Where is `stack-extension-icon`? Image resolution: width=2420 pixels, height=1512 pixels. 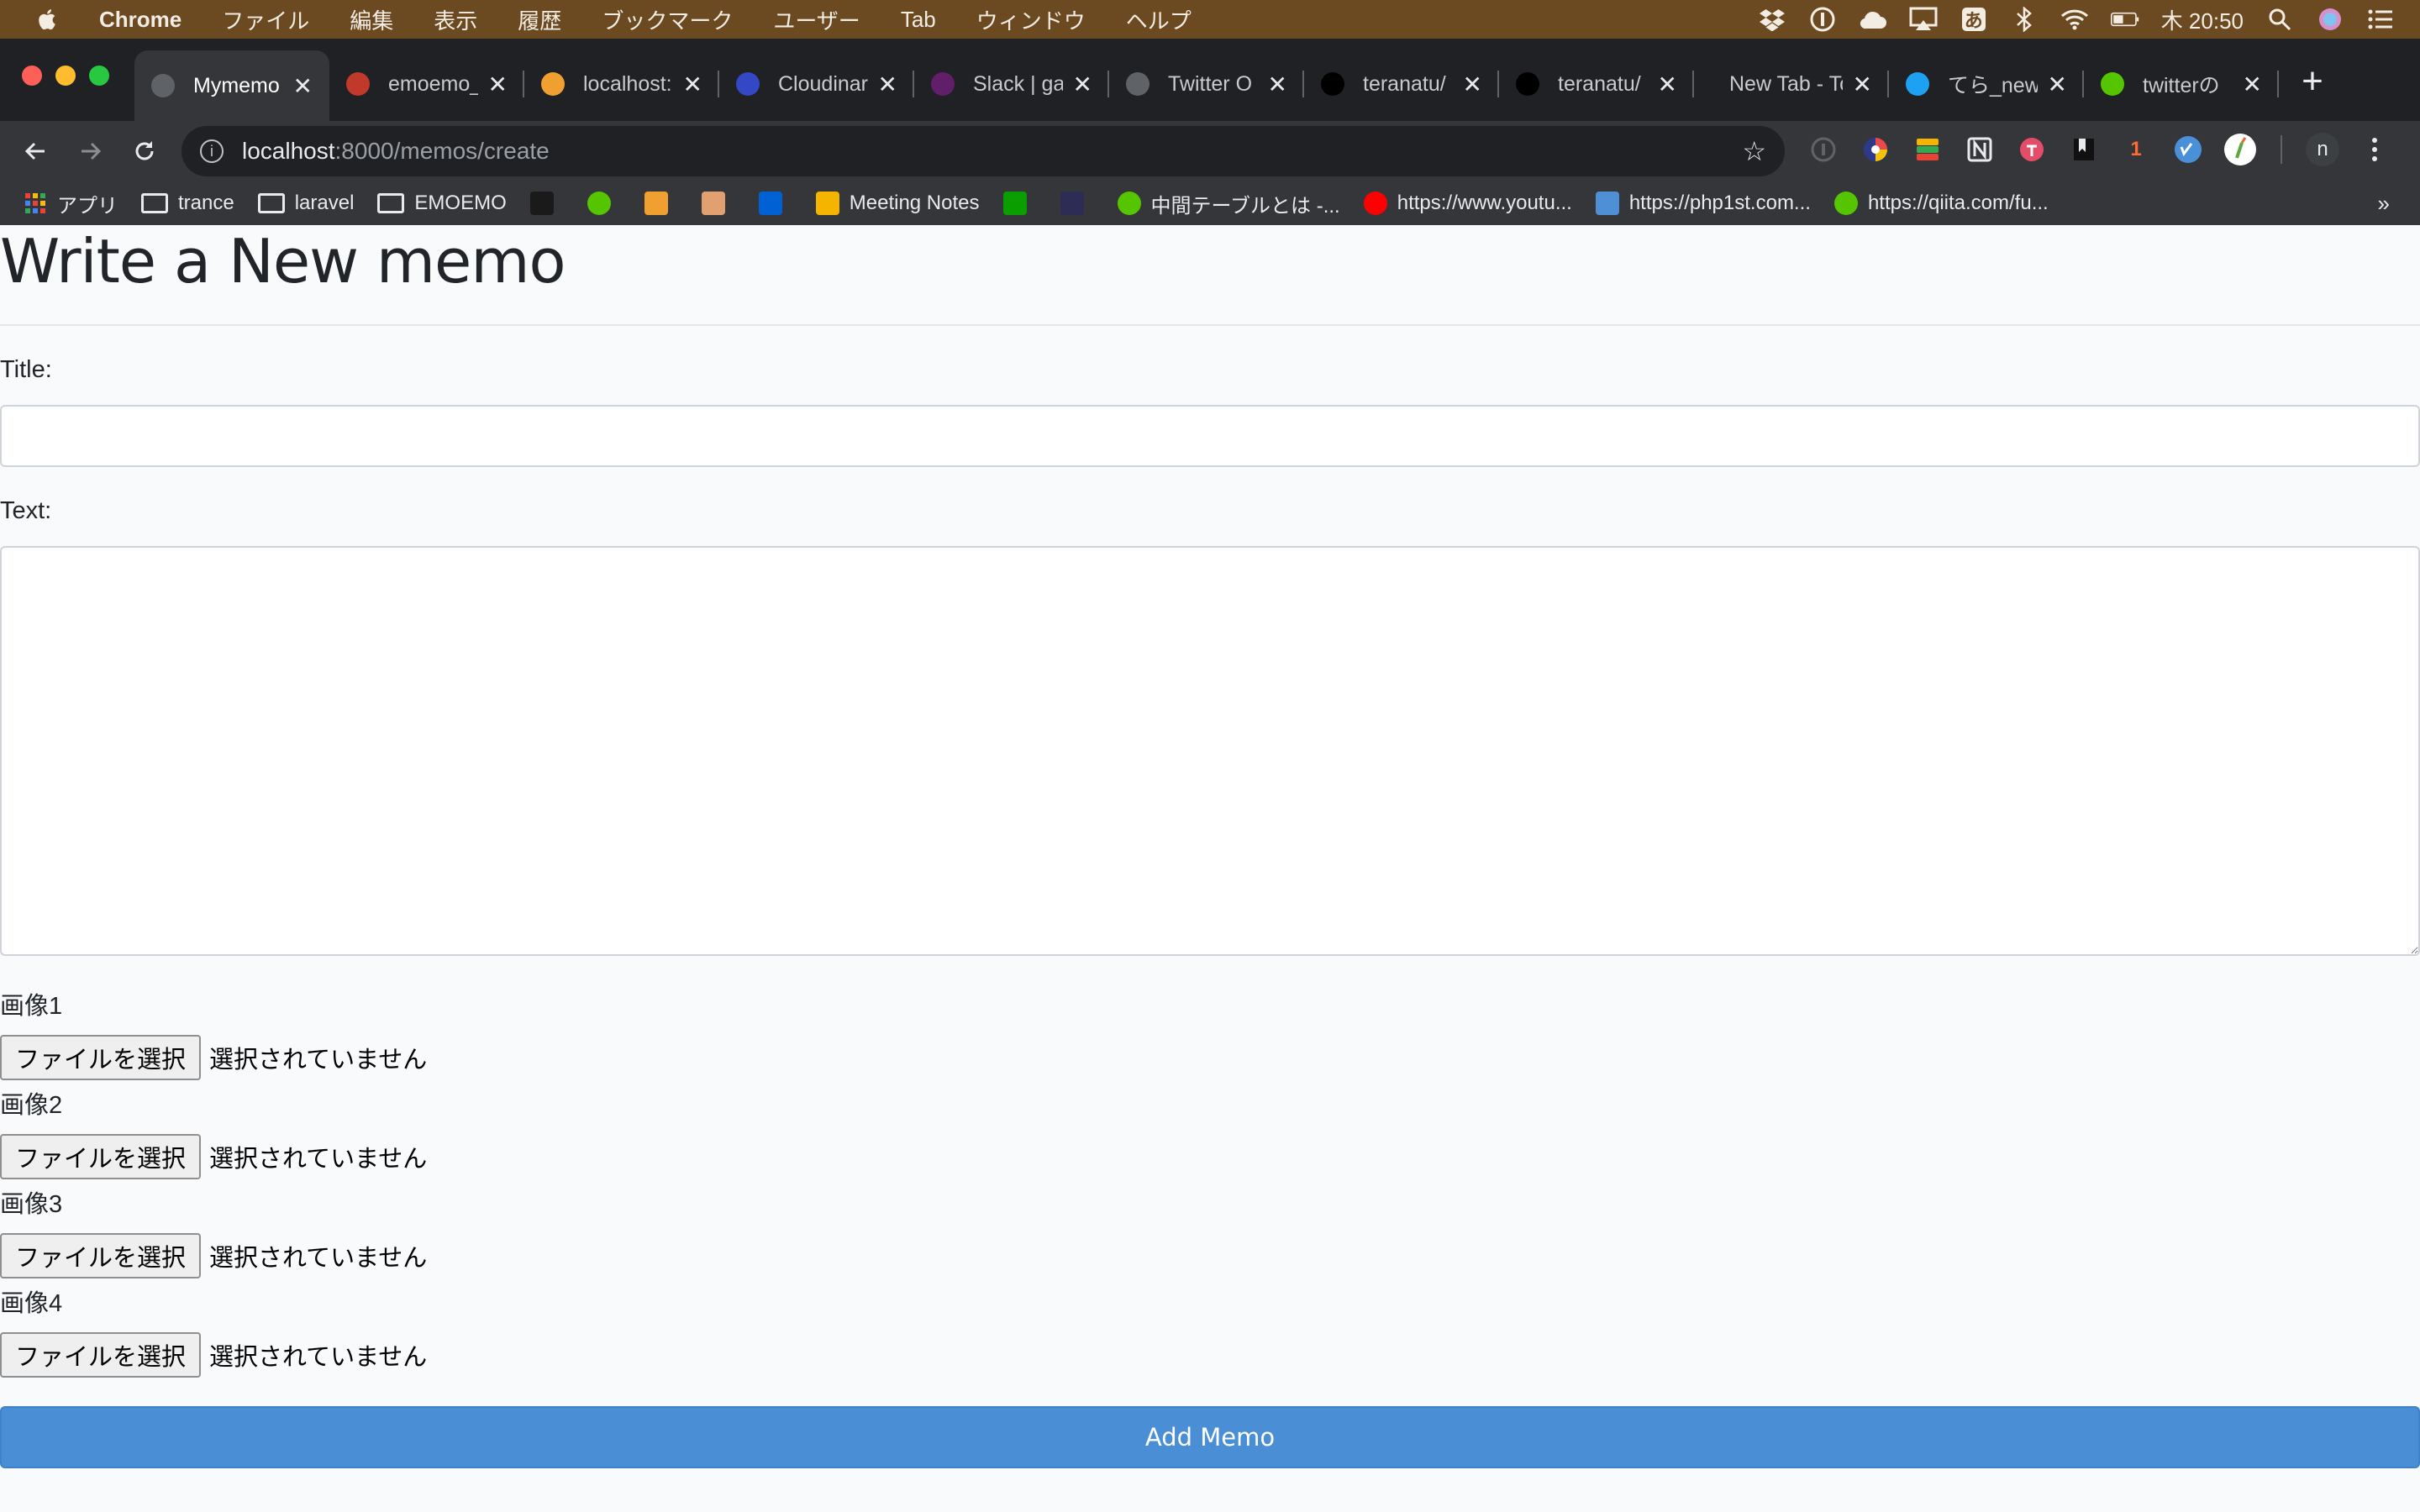
stack-extension-icon is located at coordinates (1927, 149).